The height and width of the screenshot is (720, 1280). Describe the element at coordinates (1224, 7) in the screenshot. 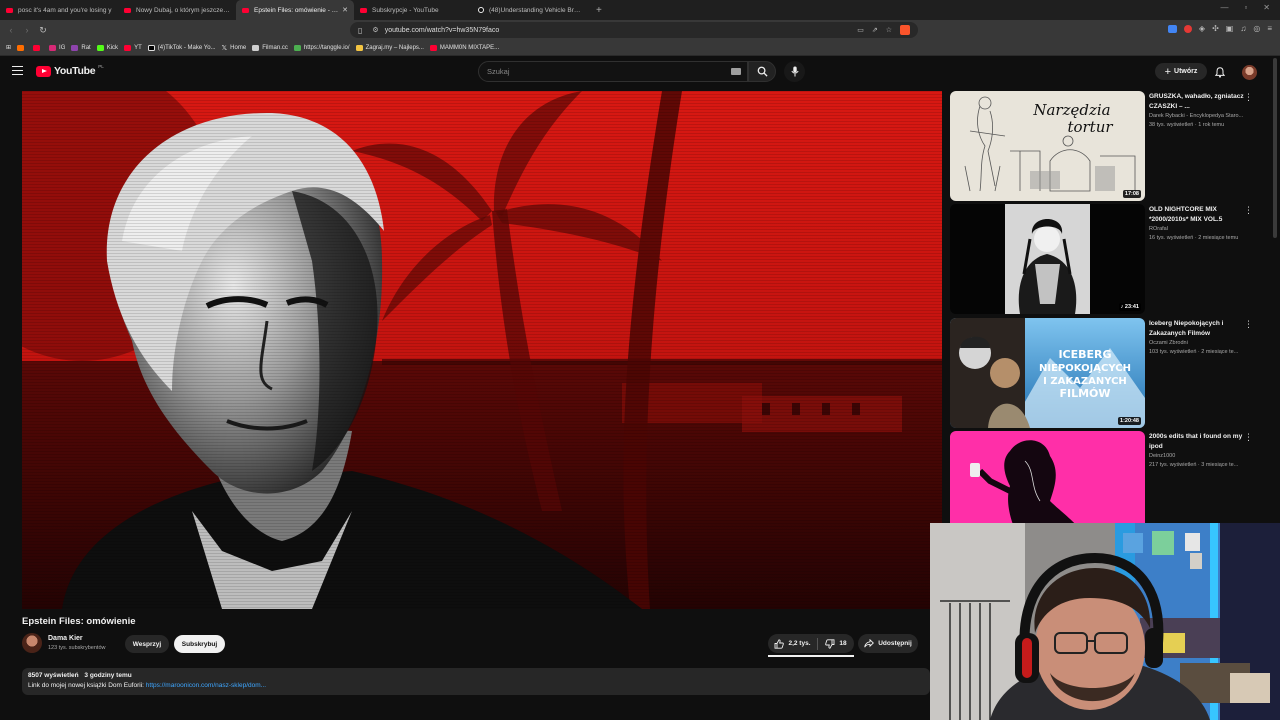

I see `minimize-icon: —` at that location.